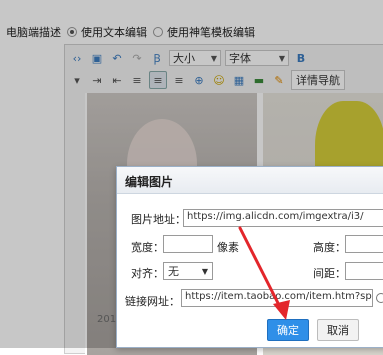 Image resolution: width=383 pixels, height=355 pixels. What do you see at coordinates (204, 271) in the screenshot?
I see `chevron-down-icon: ▼` at bounding box center [204, 271].